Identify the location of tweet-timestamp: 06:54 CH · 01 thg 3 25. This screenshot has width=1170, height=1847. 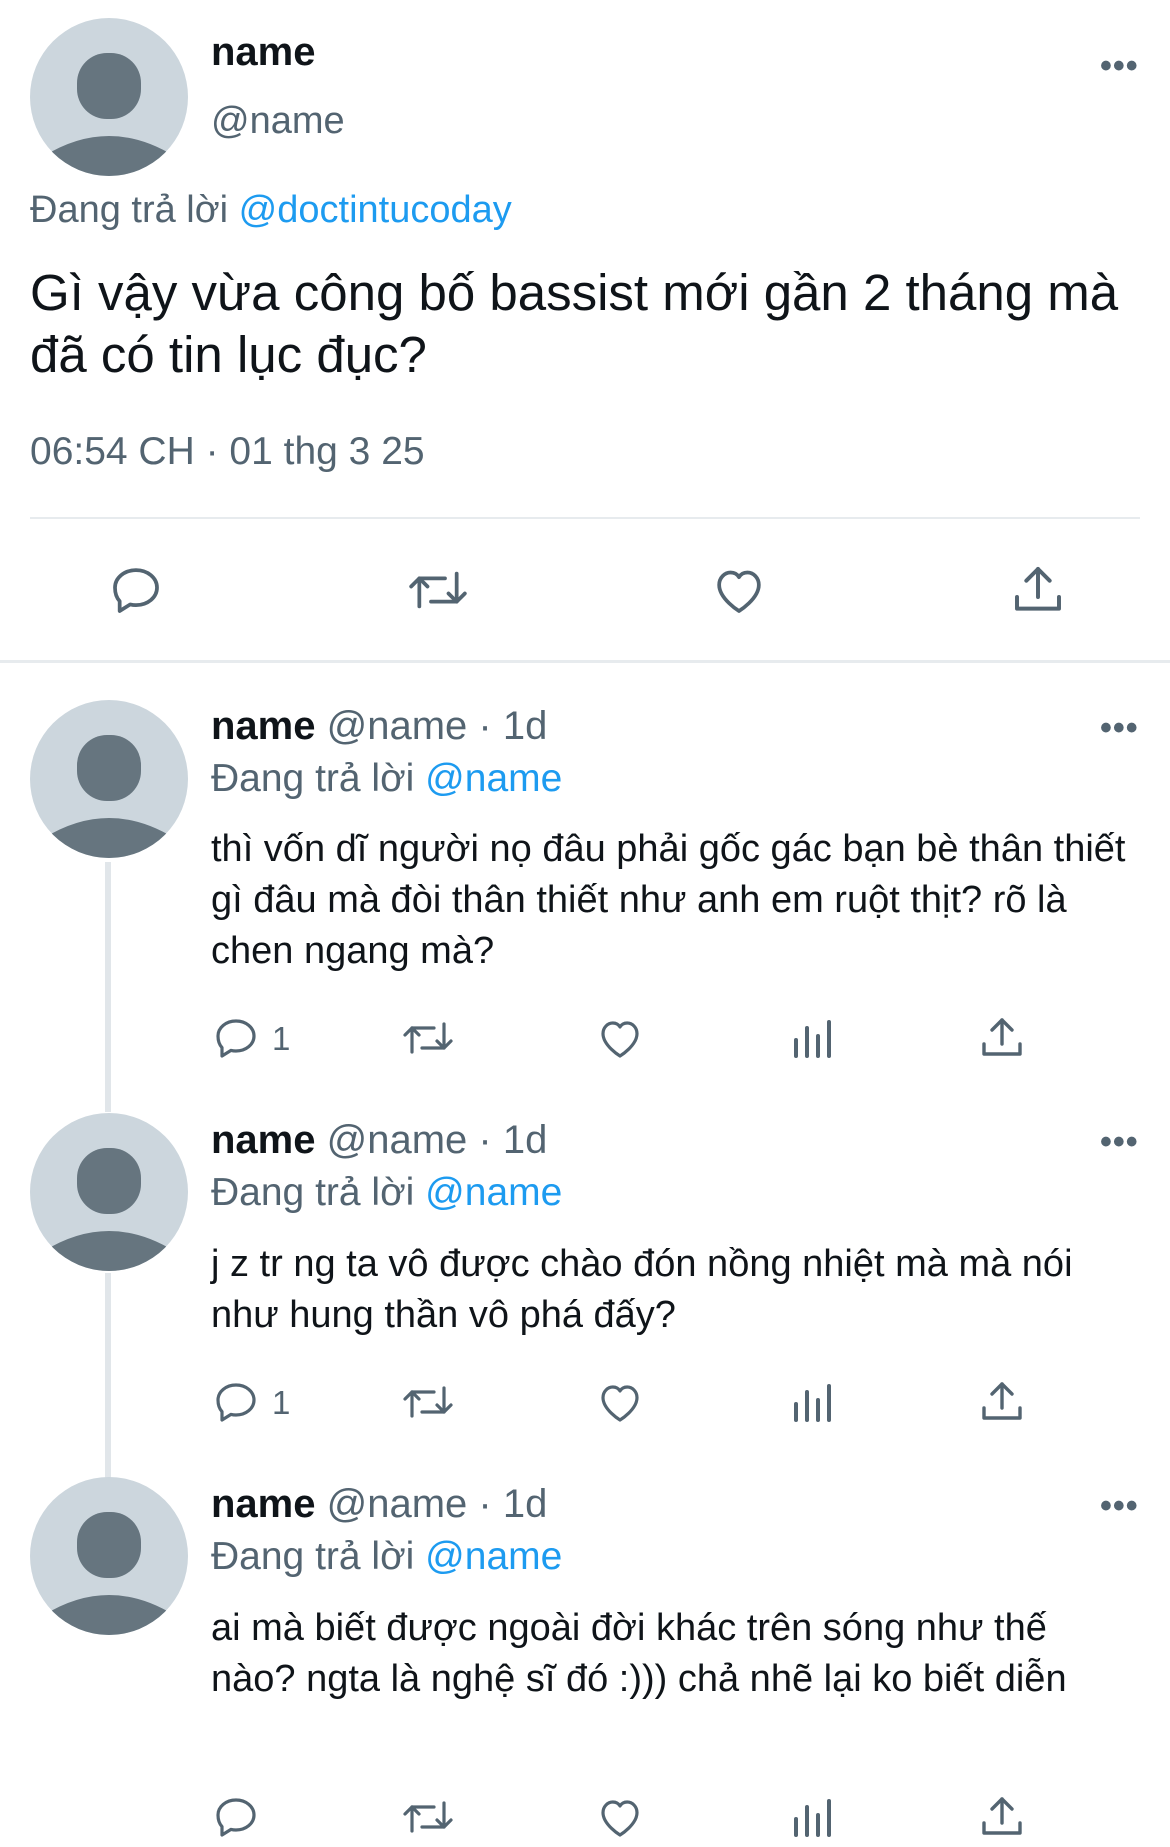
(227, 452).